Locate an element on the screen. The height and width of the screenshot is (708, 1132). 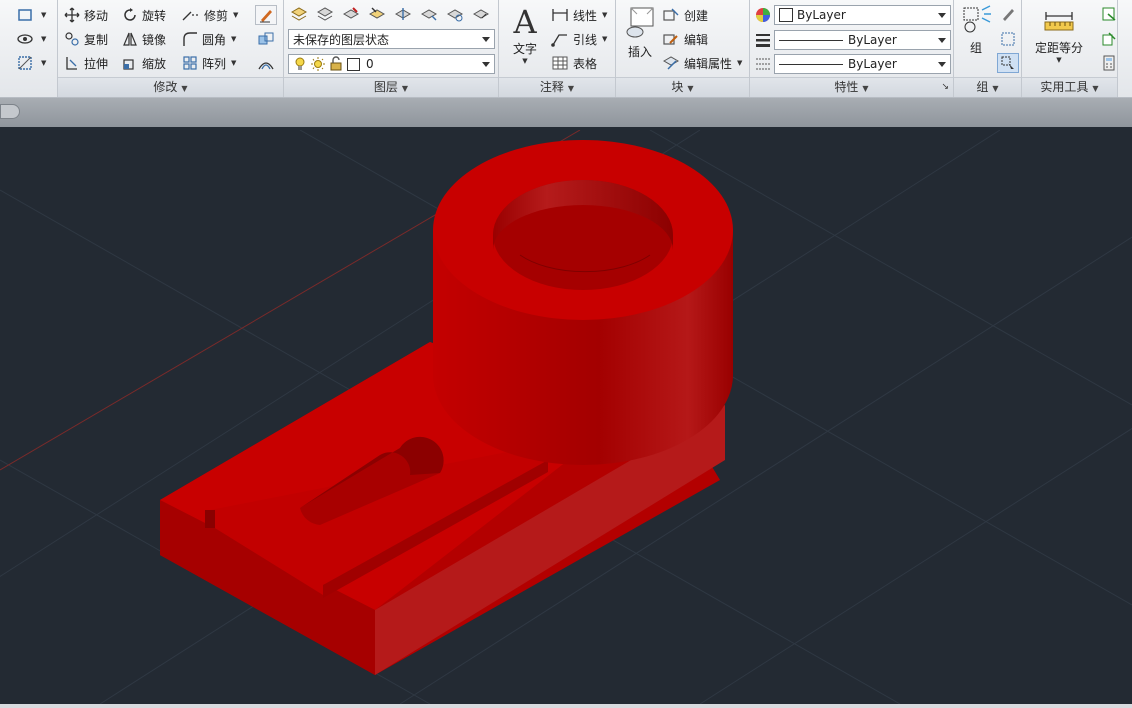
text-button: A 文字 ▼ is located at coordinates (525, 34).